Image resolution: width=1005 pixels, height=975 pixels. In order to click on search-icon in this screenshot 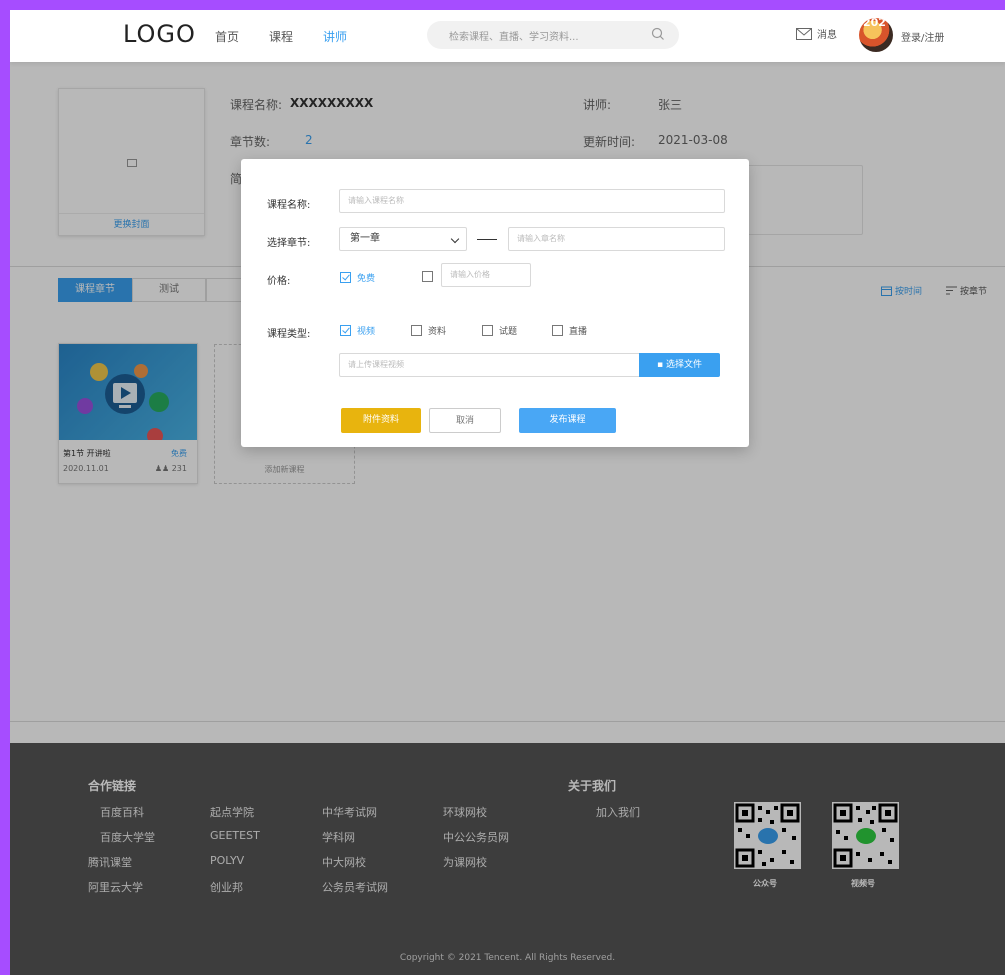, I will do `click(658, 34)`.